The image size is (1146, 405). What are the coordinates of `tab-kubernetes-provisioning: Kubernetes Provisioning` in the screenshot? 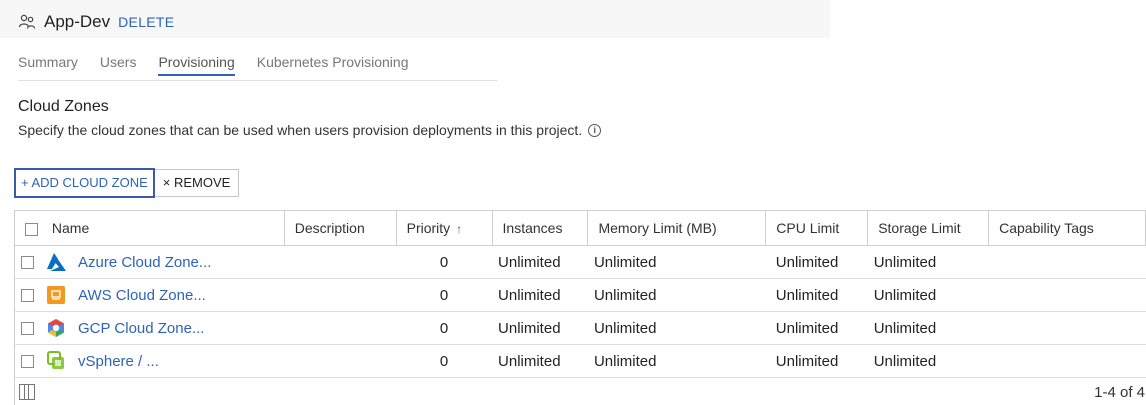 It's located at (333, 65).